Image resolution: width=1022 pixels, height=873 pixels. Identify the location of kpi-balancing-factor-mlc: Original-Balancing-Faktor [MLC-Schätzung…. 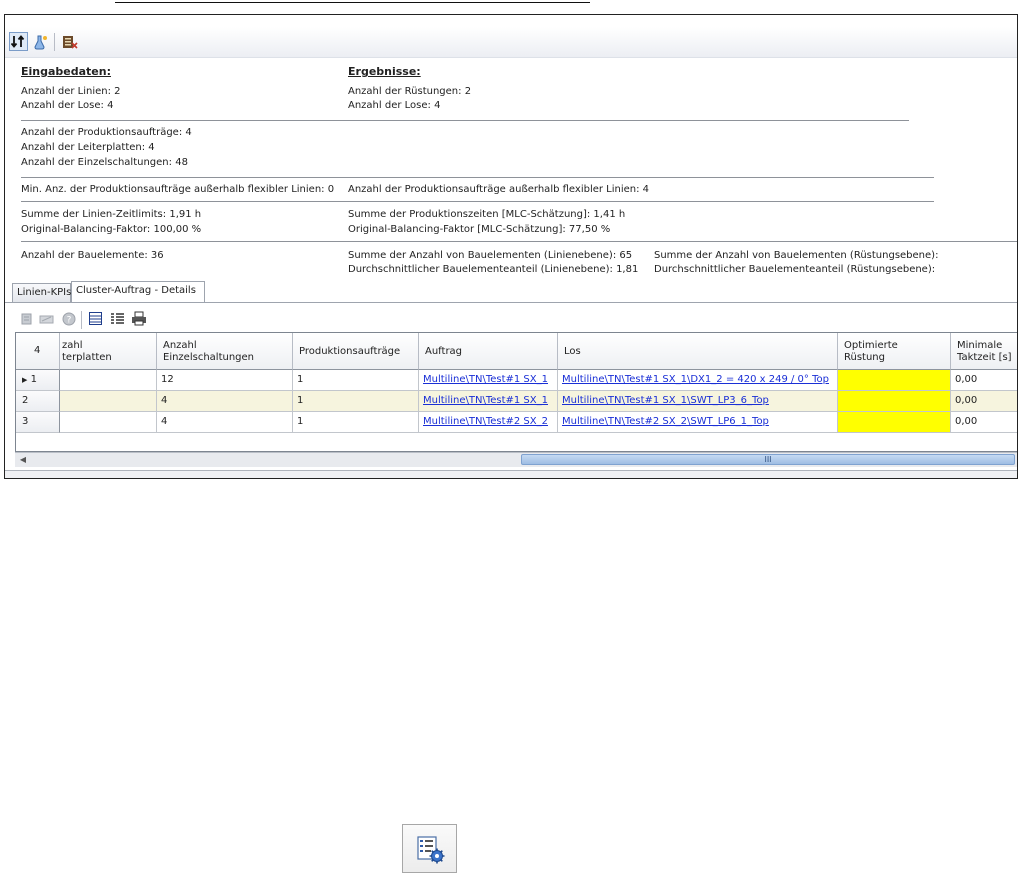
(479, 229).